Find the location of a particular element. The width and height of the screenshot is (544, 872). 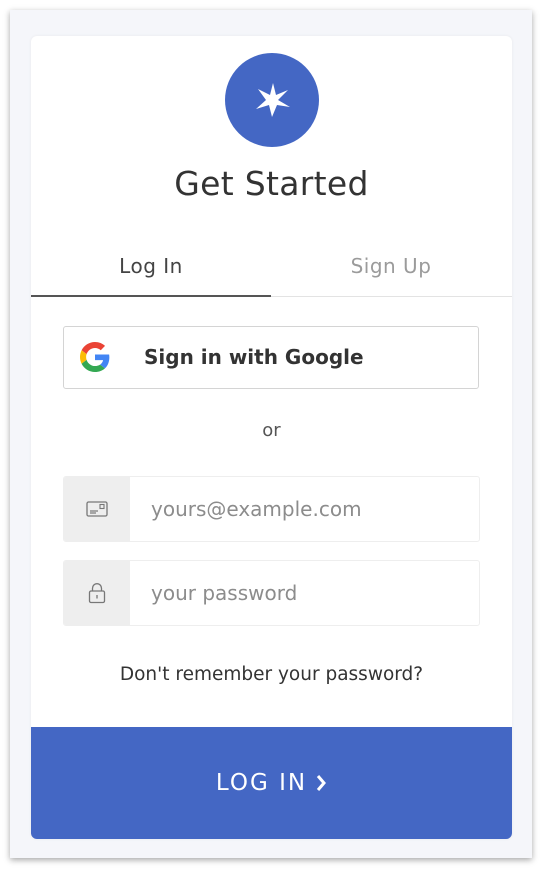

email-input is located at coordinates (304, 509).